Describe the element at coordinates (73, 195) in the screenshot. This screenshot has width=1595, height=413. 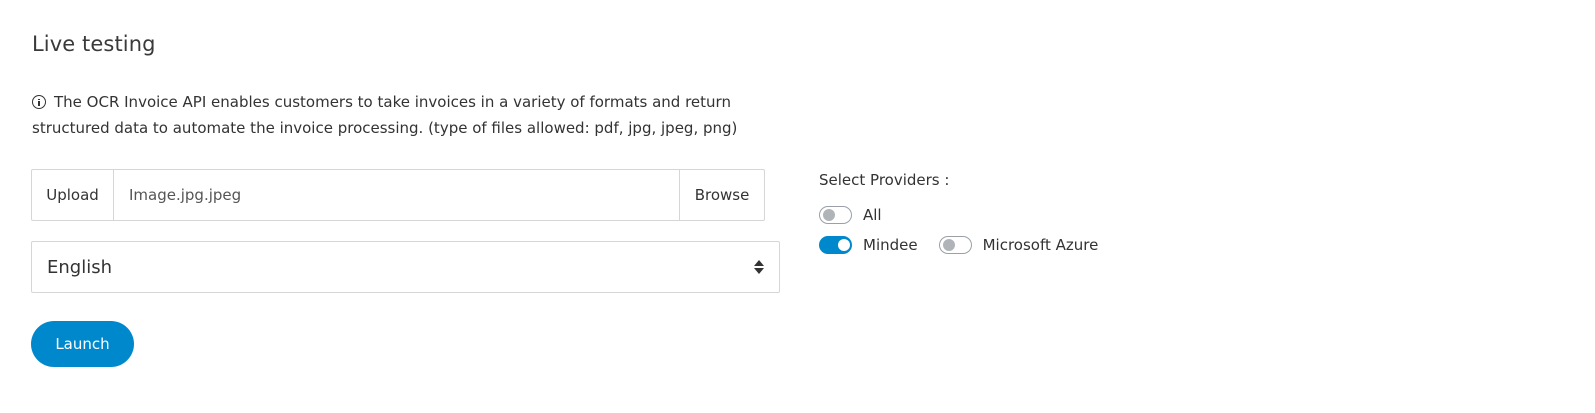
I see `upload-label: Upload` at that location.